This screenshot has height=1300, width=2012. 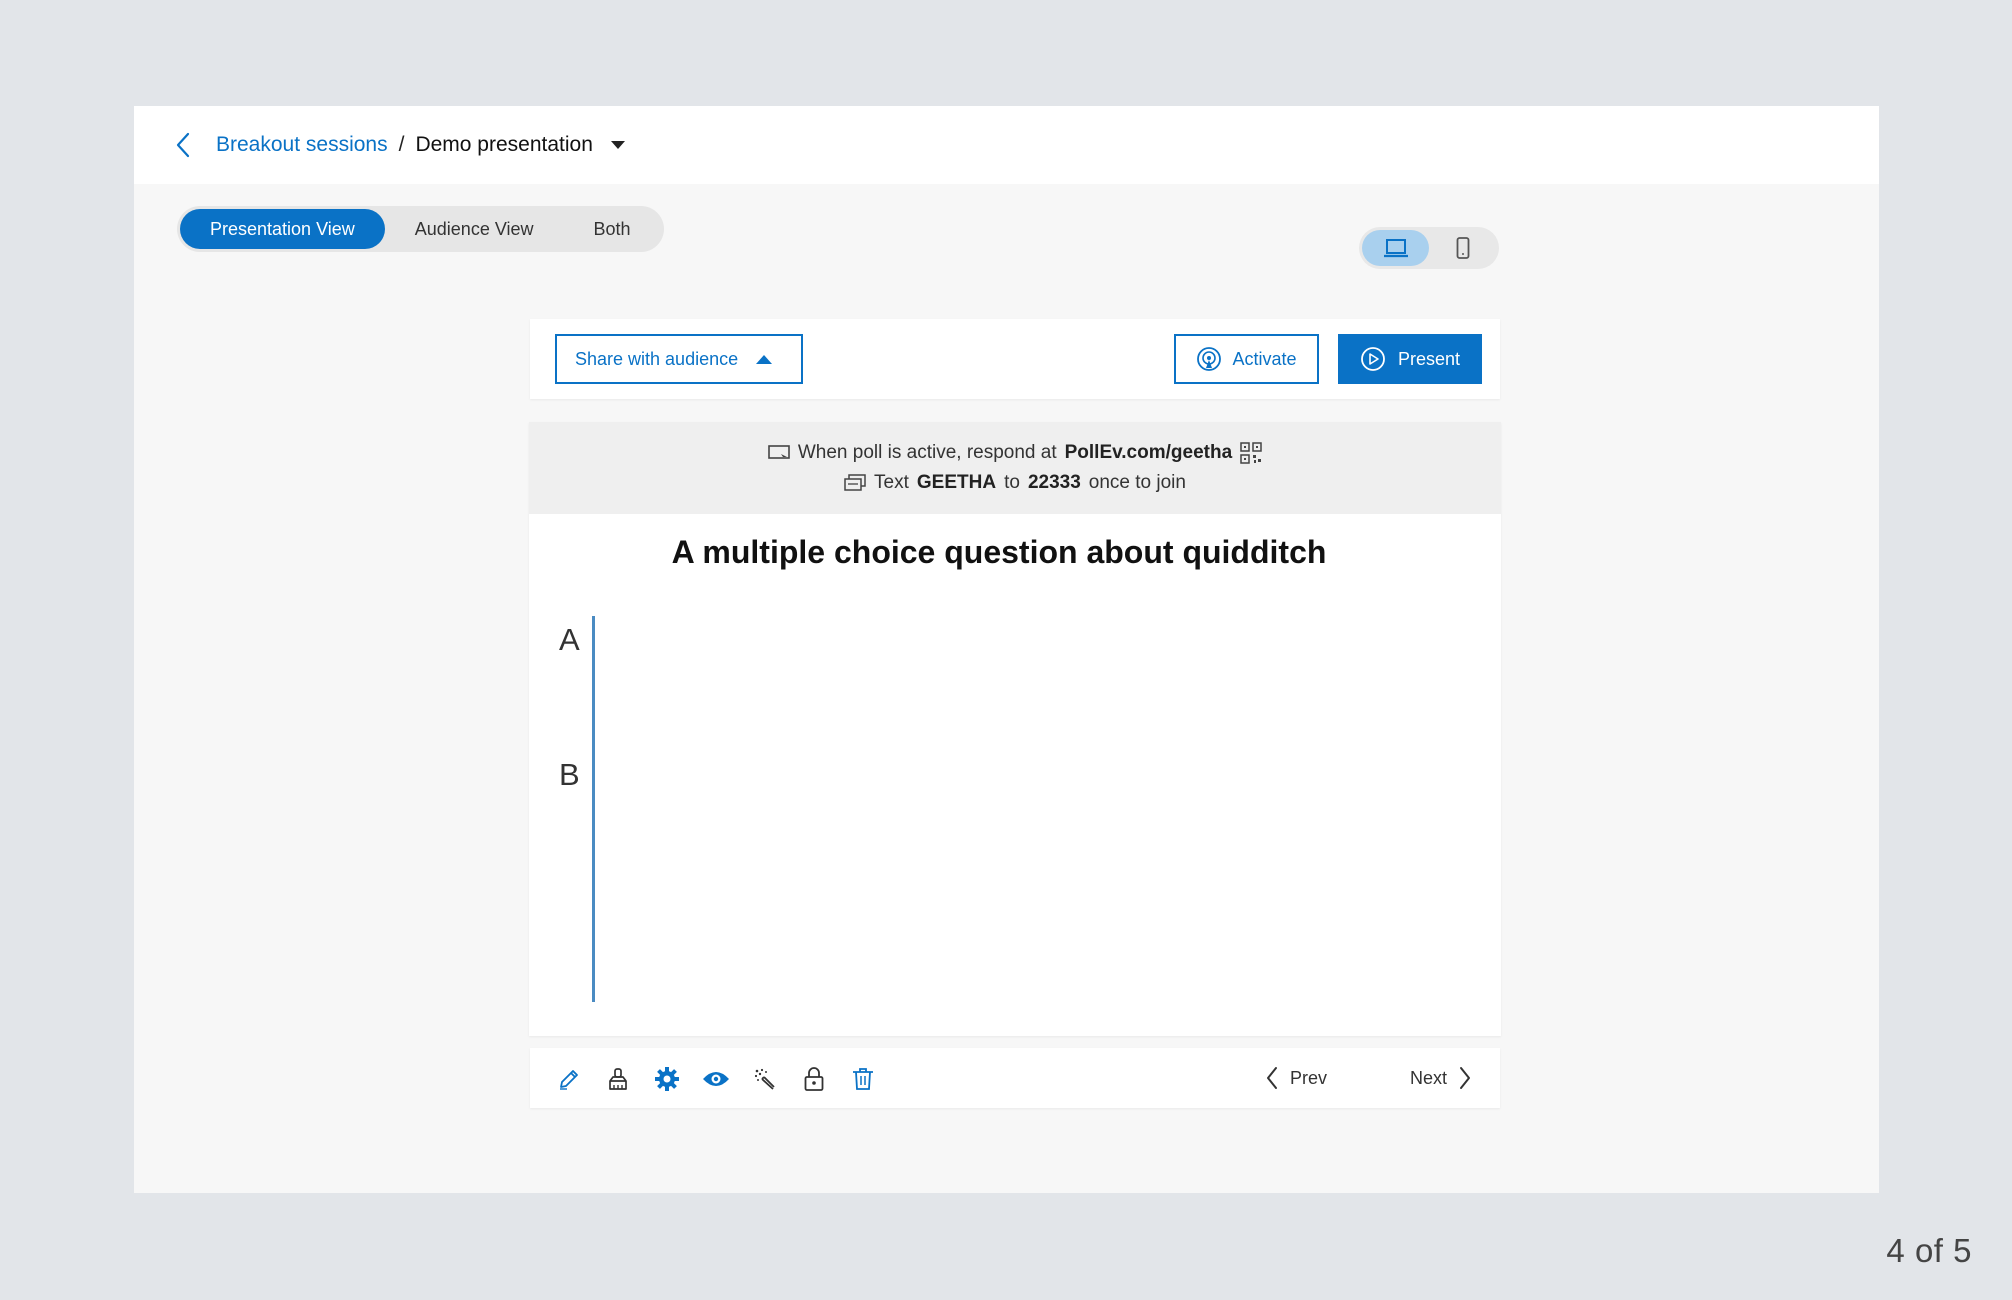 What do you see at coordinates (956, 482) in the screenshot?
I see `banner-sms-code: GEETHA` at bounding box center [956, 482].